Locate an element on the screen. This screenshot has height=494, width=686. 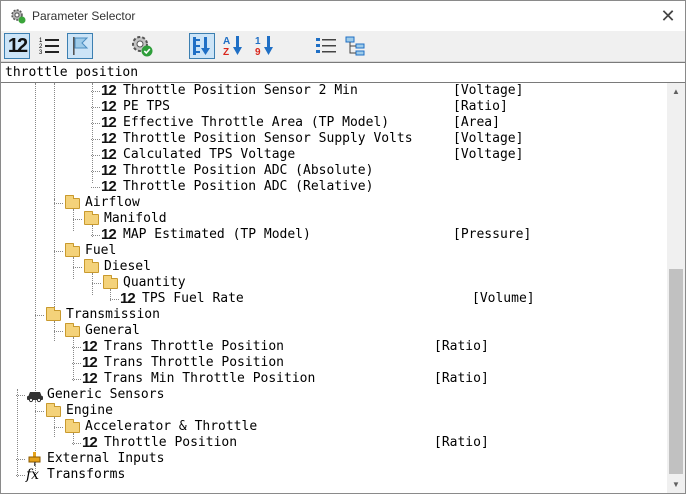
sort-az-button: A Z is located at coordinates (234, 46).